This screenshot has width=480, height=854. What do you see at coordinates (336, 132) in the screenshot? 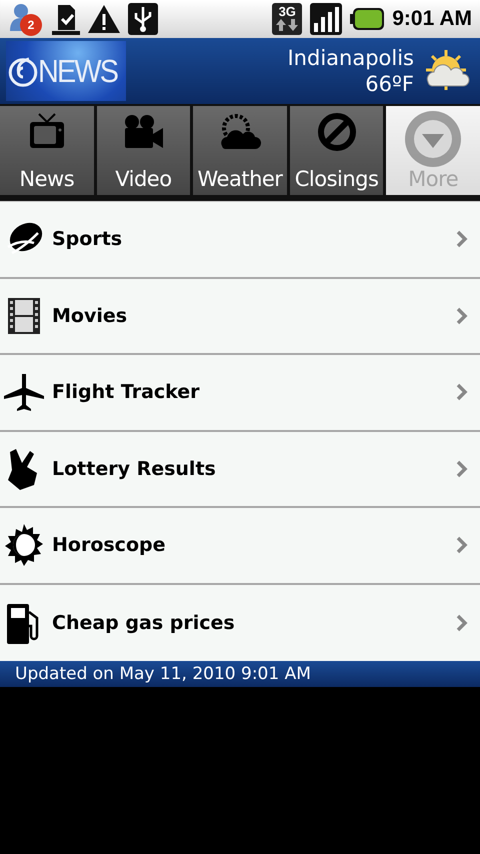
I see `prohibited-icon` at bounding box center [336, 132].